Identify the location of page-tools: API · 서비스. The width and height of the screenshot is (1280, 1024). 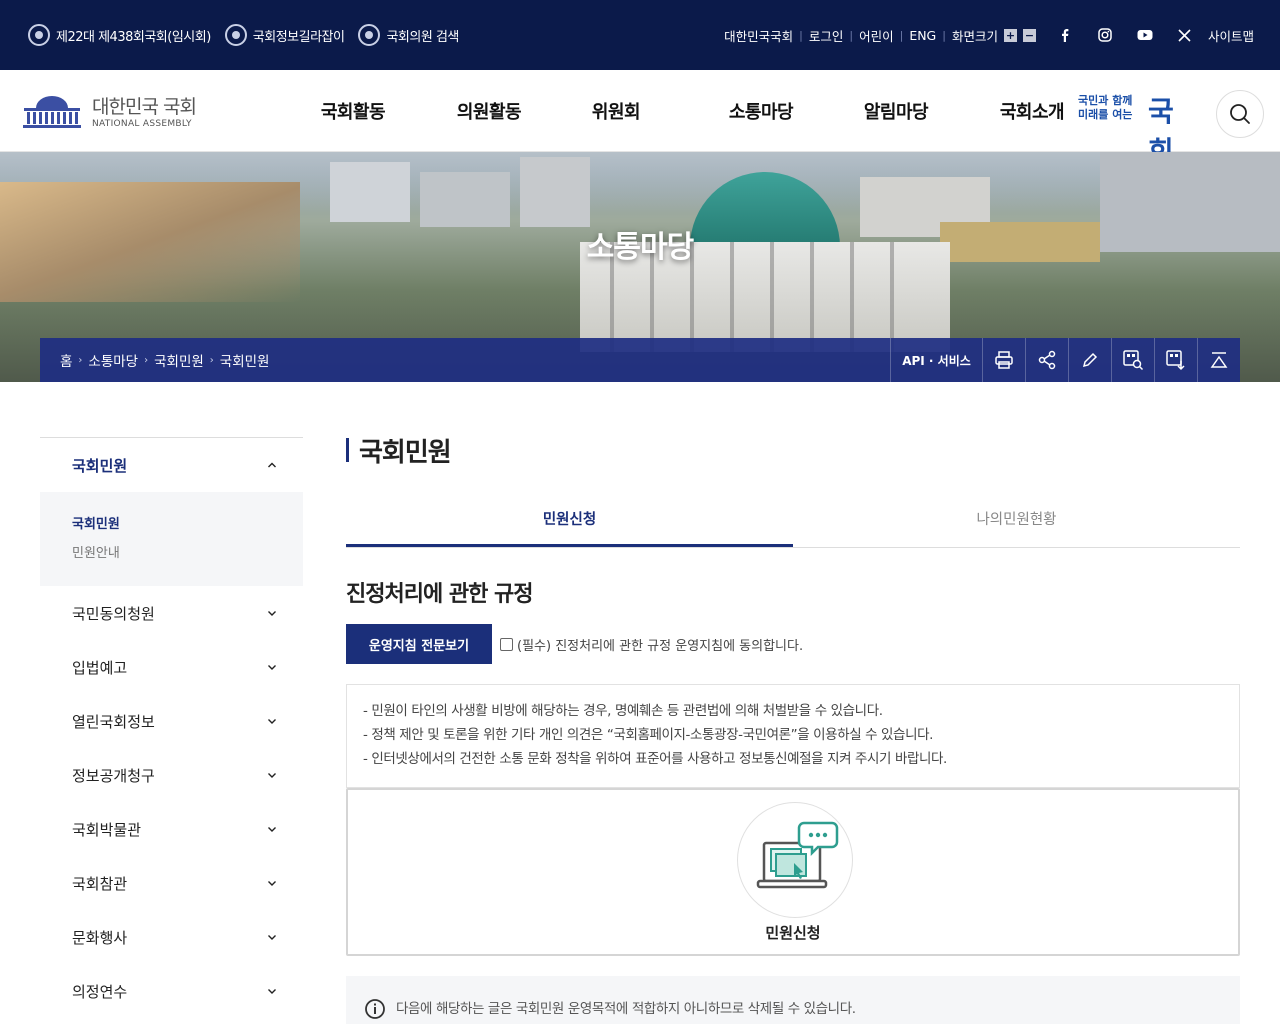
(1065, 360).